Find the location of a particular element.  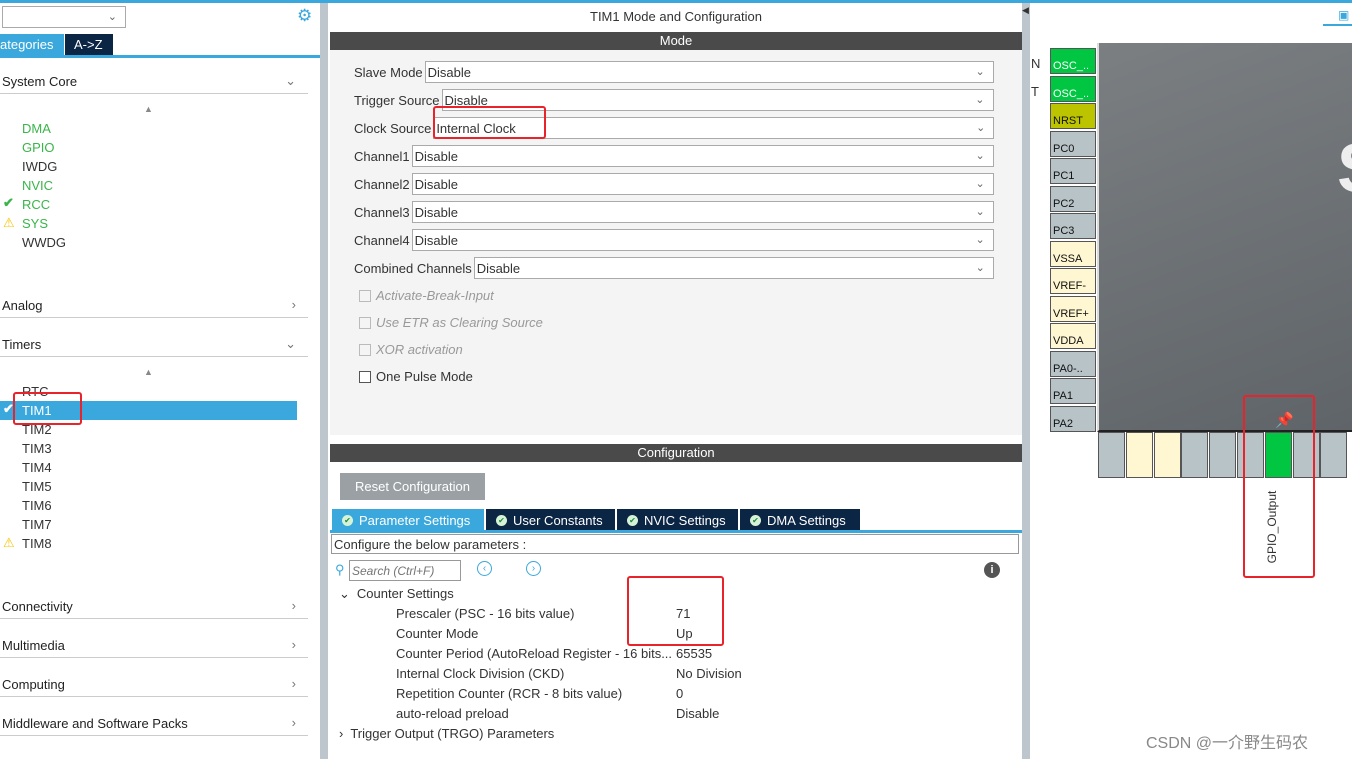

pin-label: VSS is located at coordinates (1126, 455).